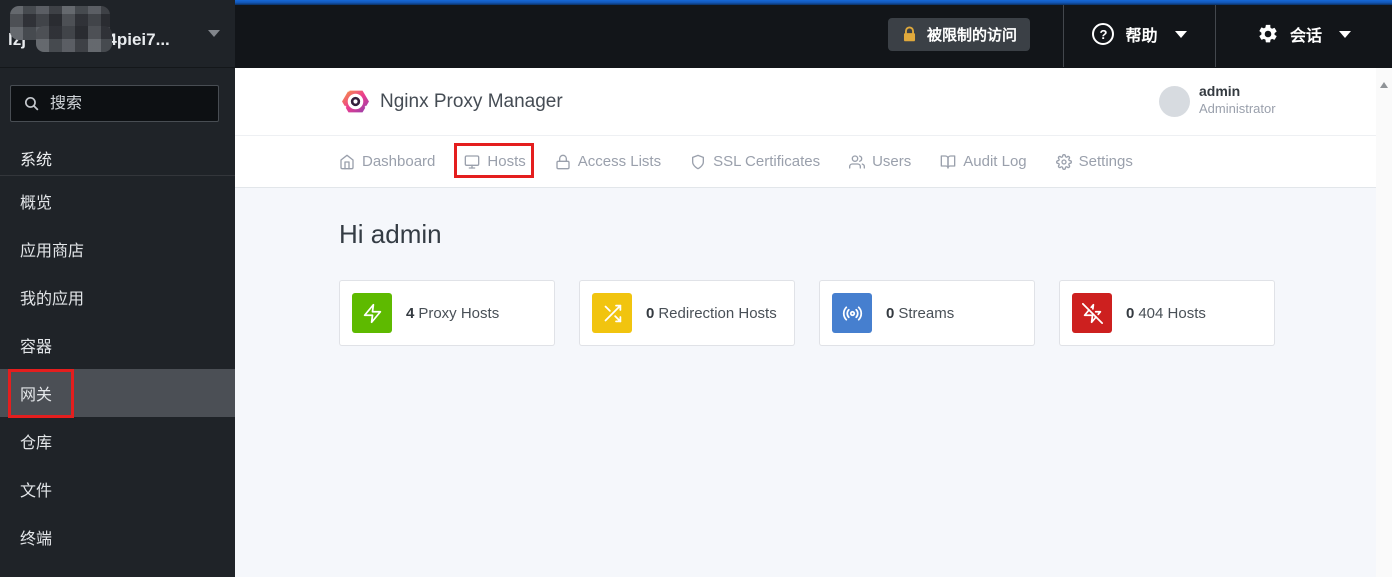 This screenshot has height=577, width=1392. I want to click on tab-label: Hosts, so click(506, 161).